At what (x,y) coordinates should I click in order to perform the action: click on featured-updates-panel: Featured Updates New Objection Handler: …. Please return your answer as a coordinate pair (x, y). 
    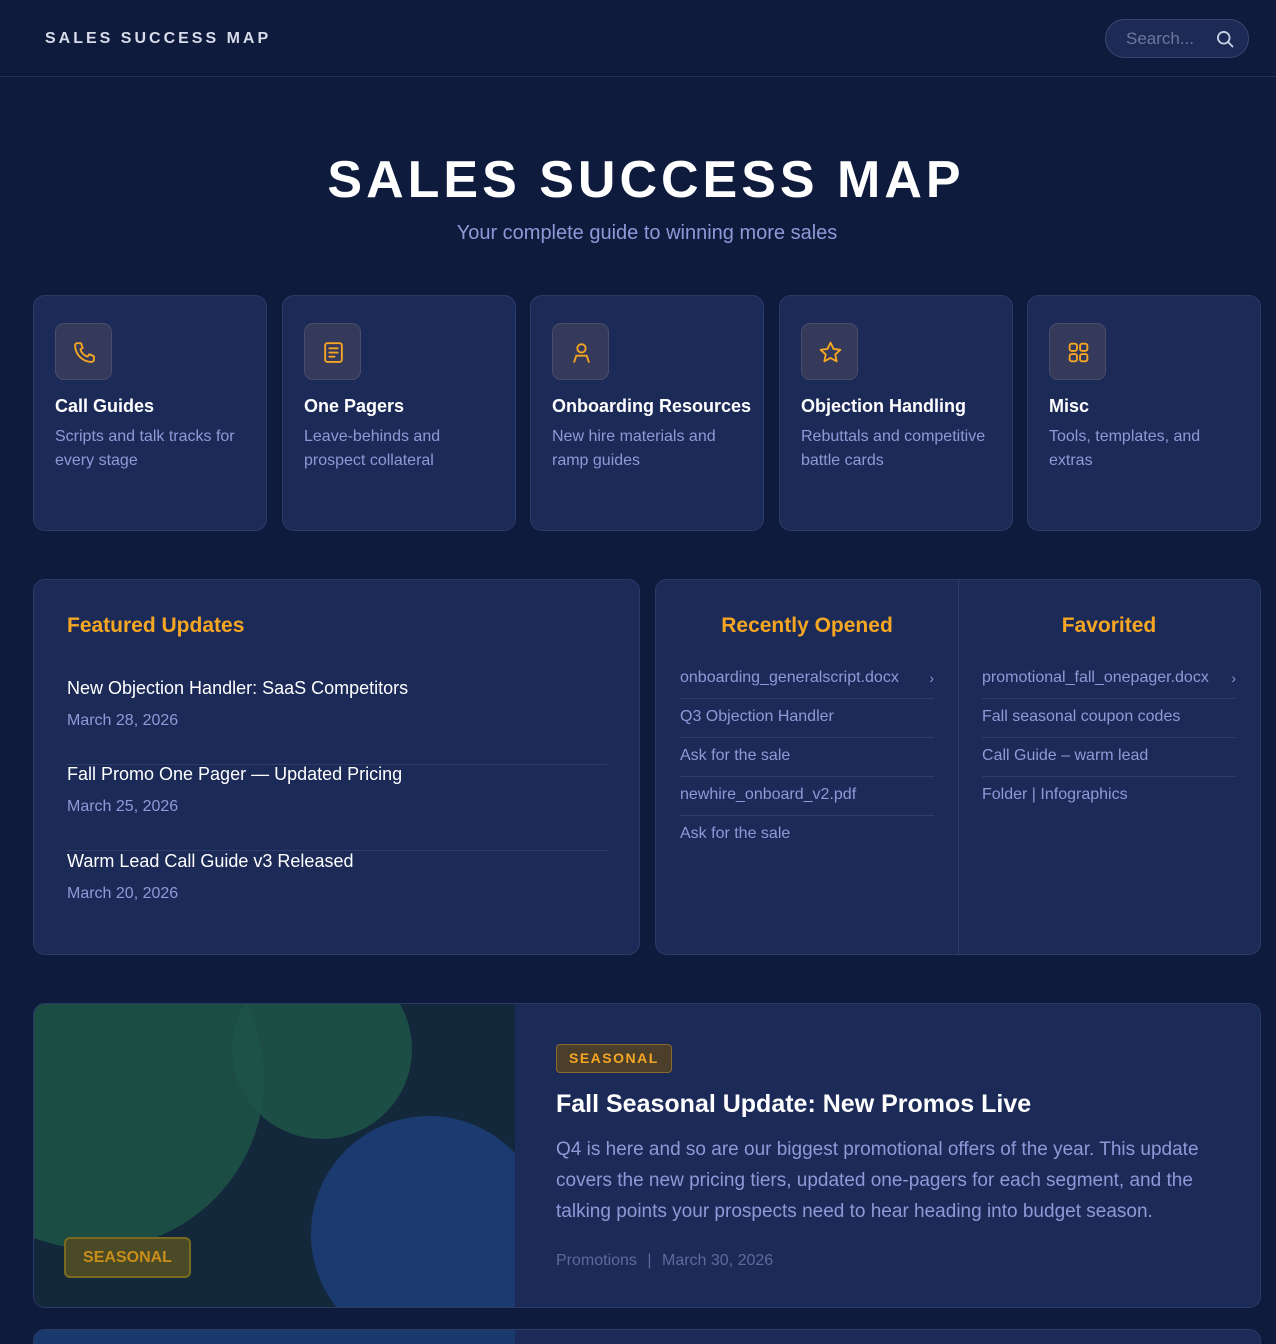
    Looking at the image, I should click on (336, 767).